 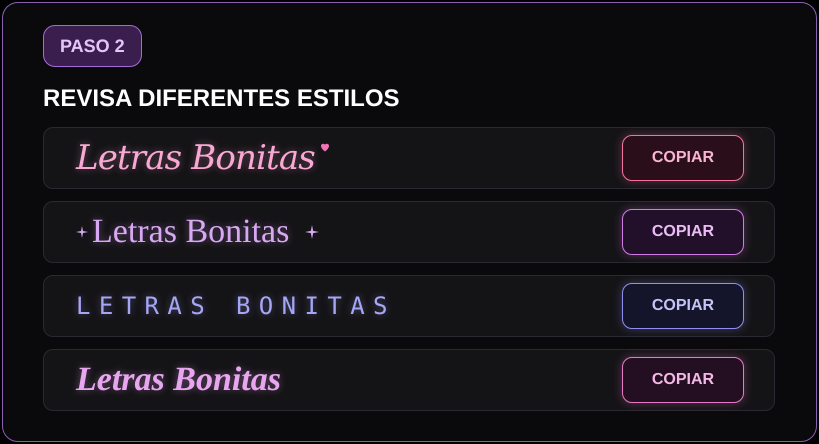 I want to click on step-badge: PASO 2, so click(x=92, y=46).